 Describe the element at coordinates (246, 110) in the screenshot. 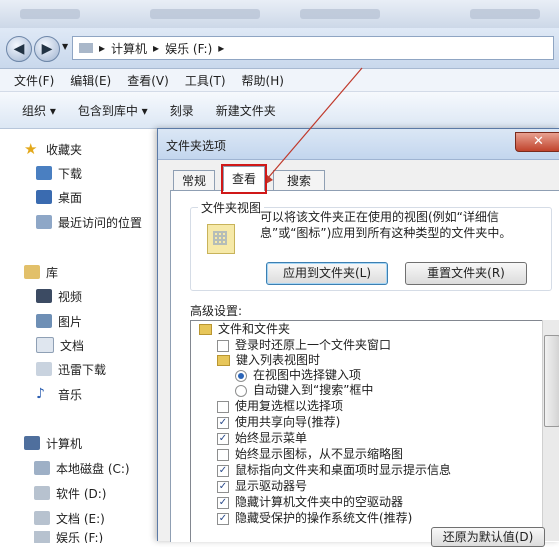

I see `new-folder-button: 新建文件夹` at that location.